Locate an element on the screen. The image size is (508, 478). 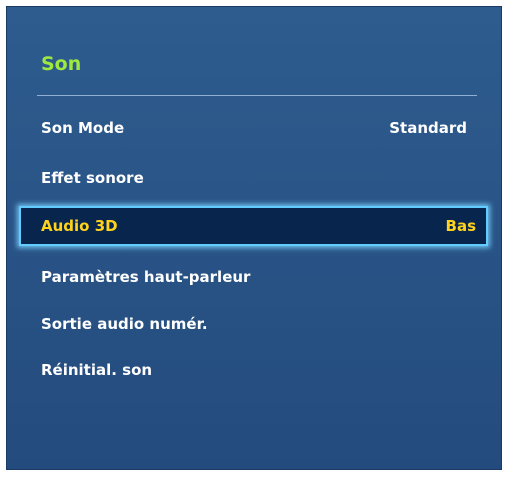
menu-item-label: Effet sonore is located at coordinates (92, 178).